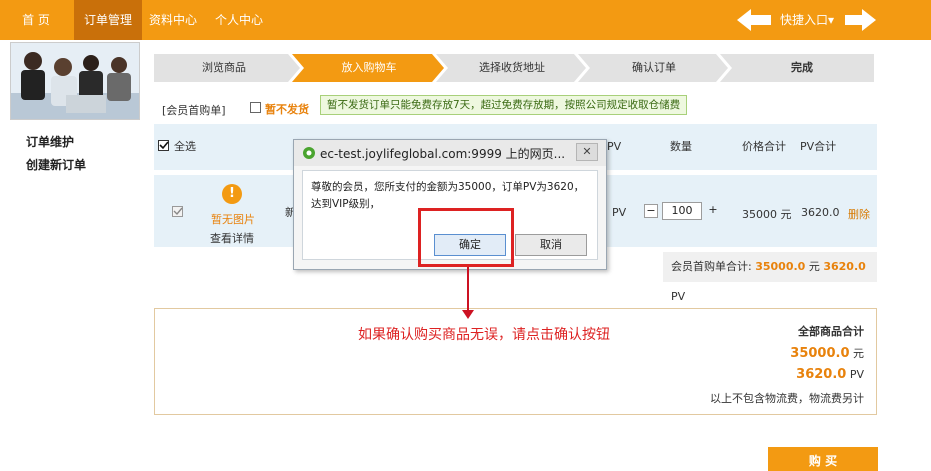 The width and height of the screenshot is (931, 471). Describe the element at coordinates (856, 374) in the screenshot. I see `totals-pv-unit: PV` at that location.